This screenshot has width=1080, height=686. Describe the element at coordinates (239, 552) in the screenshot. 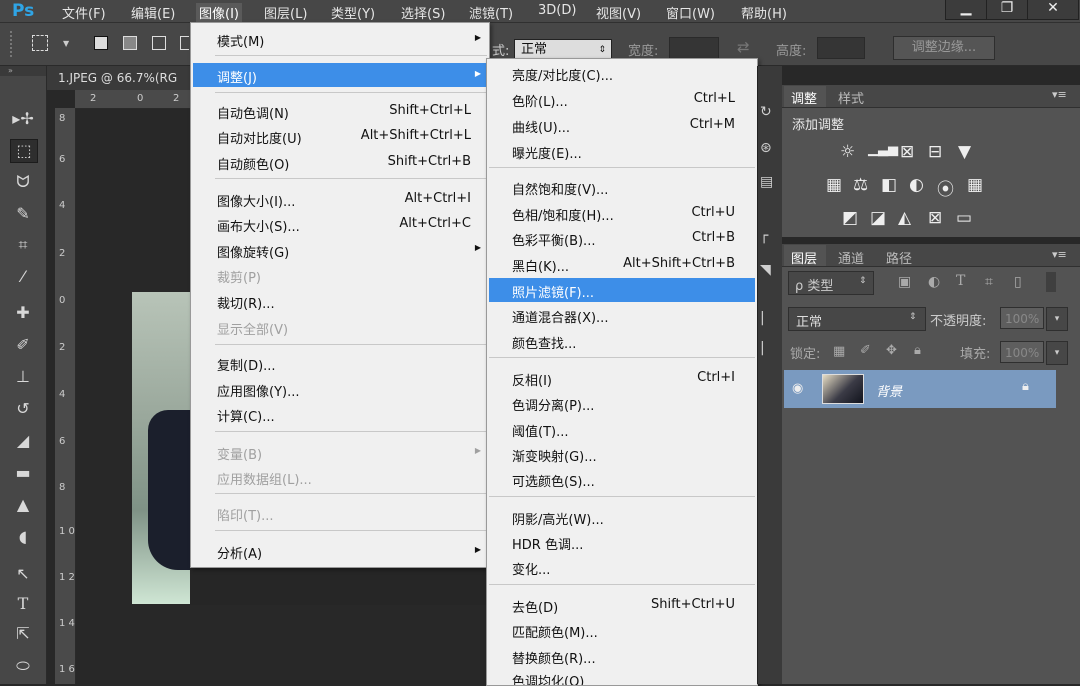

I see `menu-item-analysis: 分析(A)` at that location.